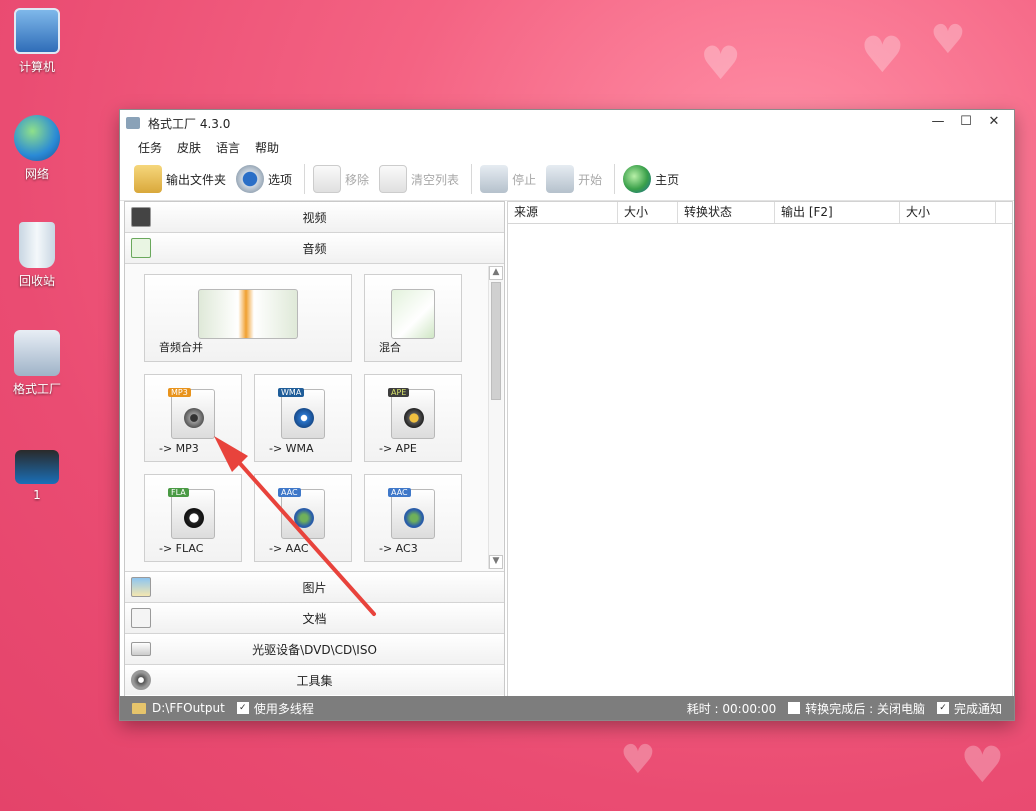  I want to click on arrow-shaft, so click(301, 532).